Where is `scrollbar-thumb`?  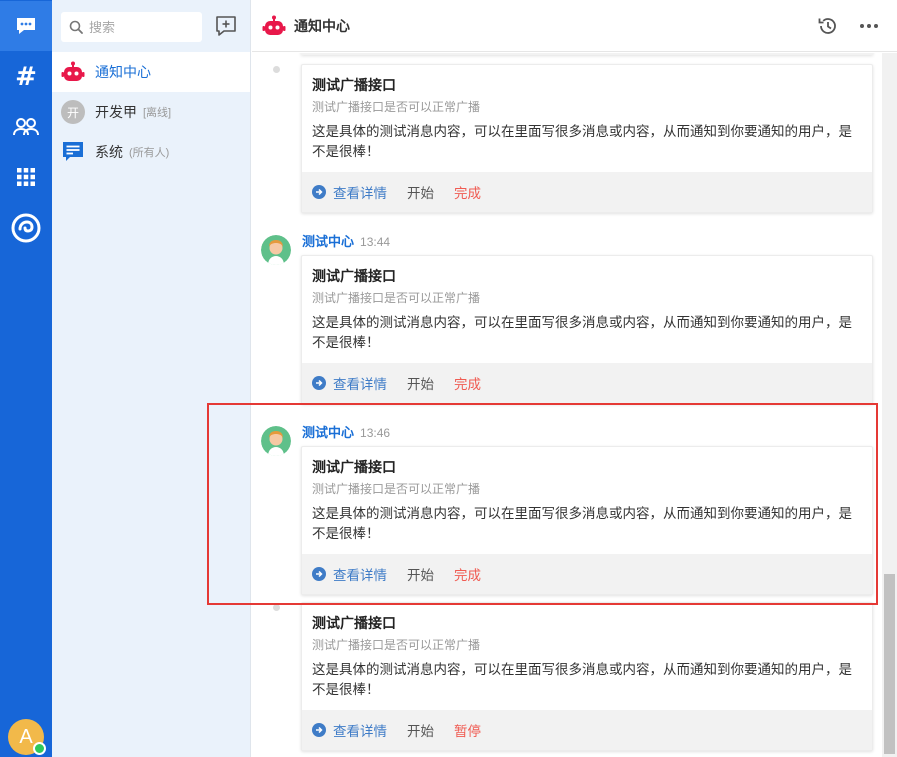
scrollbar-thumb is located at coordinates (889, 664).